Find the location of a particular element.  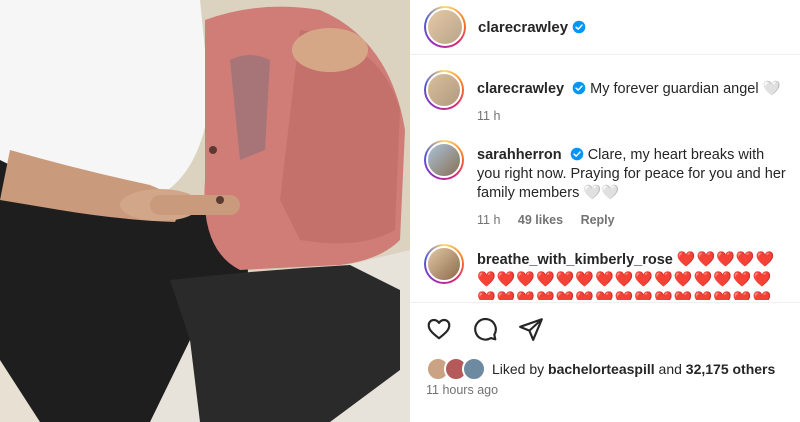

post-header: clarecrawley is located at coordinates (505, 27).